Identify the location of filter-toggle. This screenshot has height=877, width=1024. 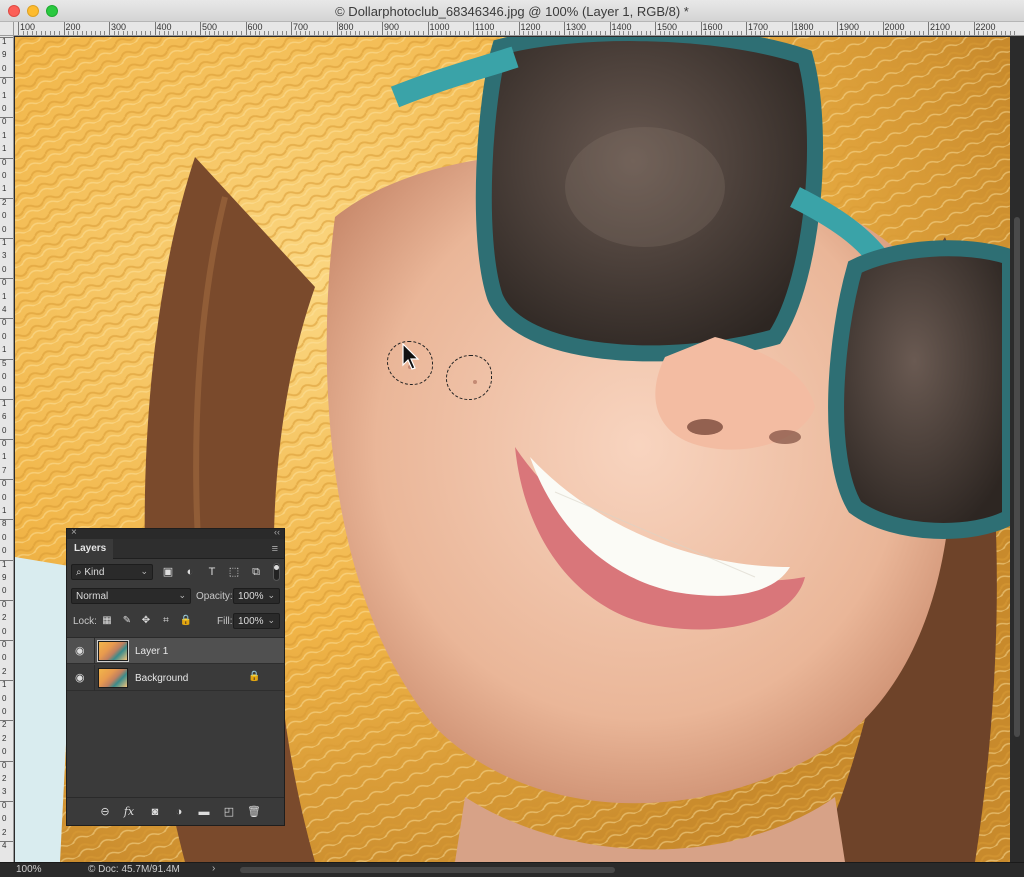
(276, 572).